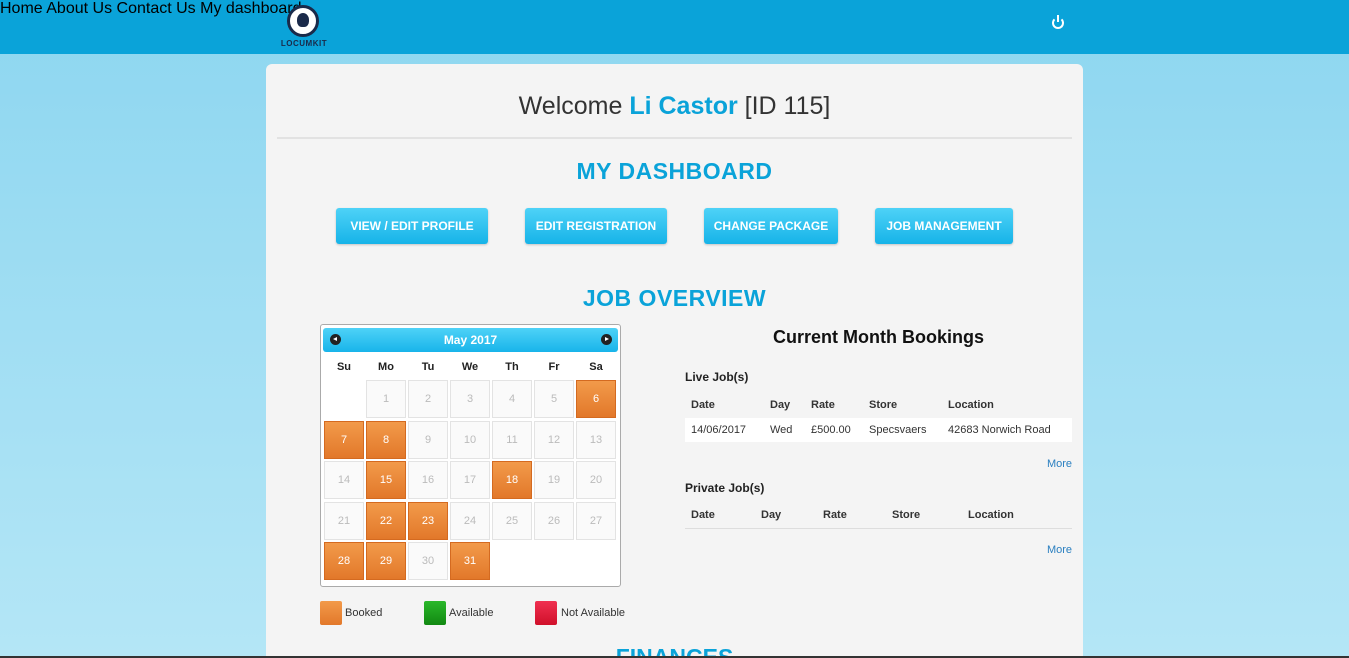 The height and width of the screenshot is (658, 1349). I want to click on calendar-day: 24, so click(470, 520).